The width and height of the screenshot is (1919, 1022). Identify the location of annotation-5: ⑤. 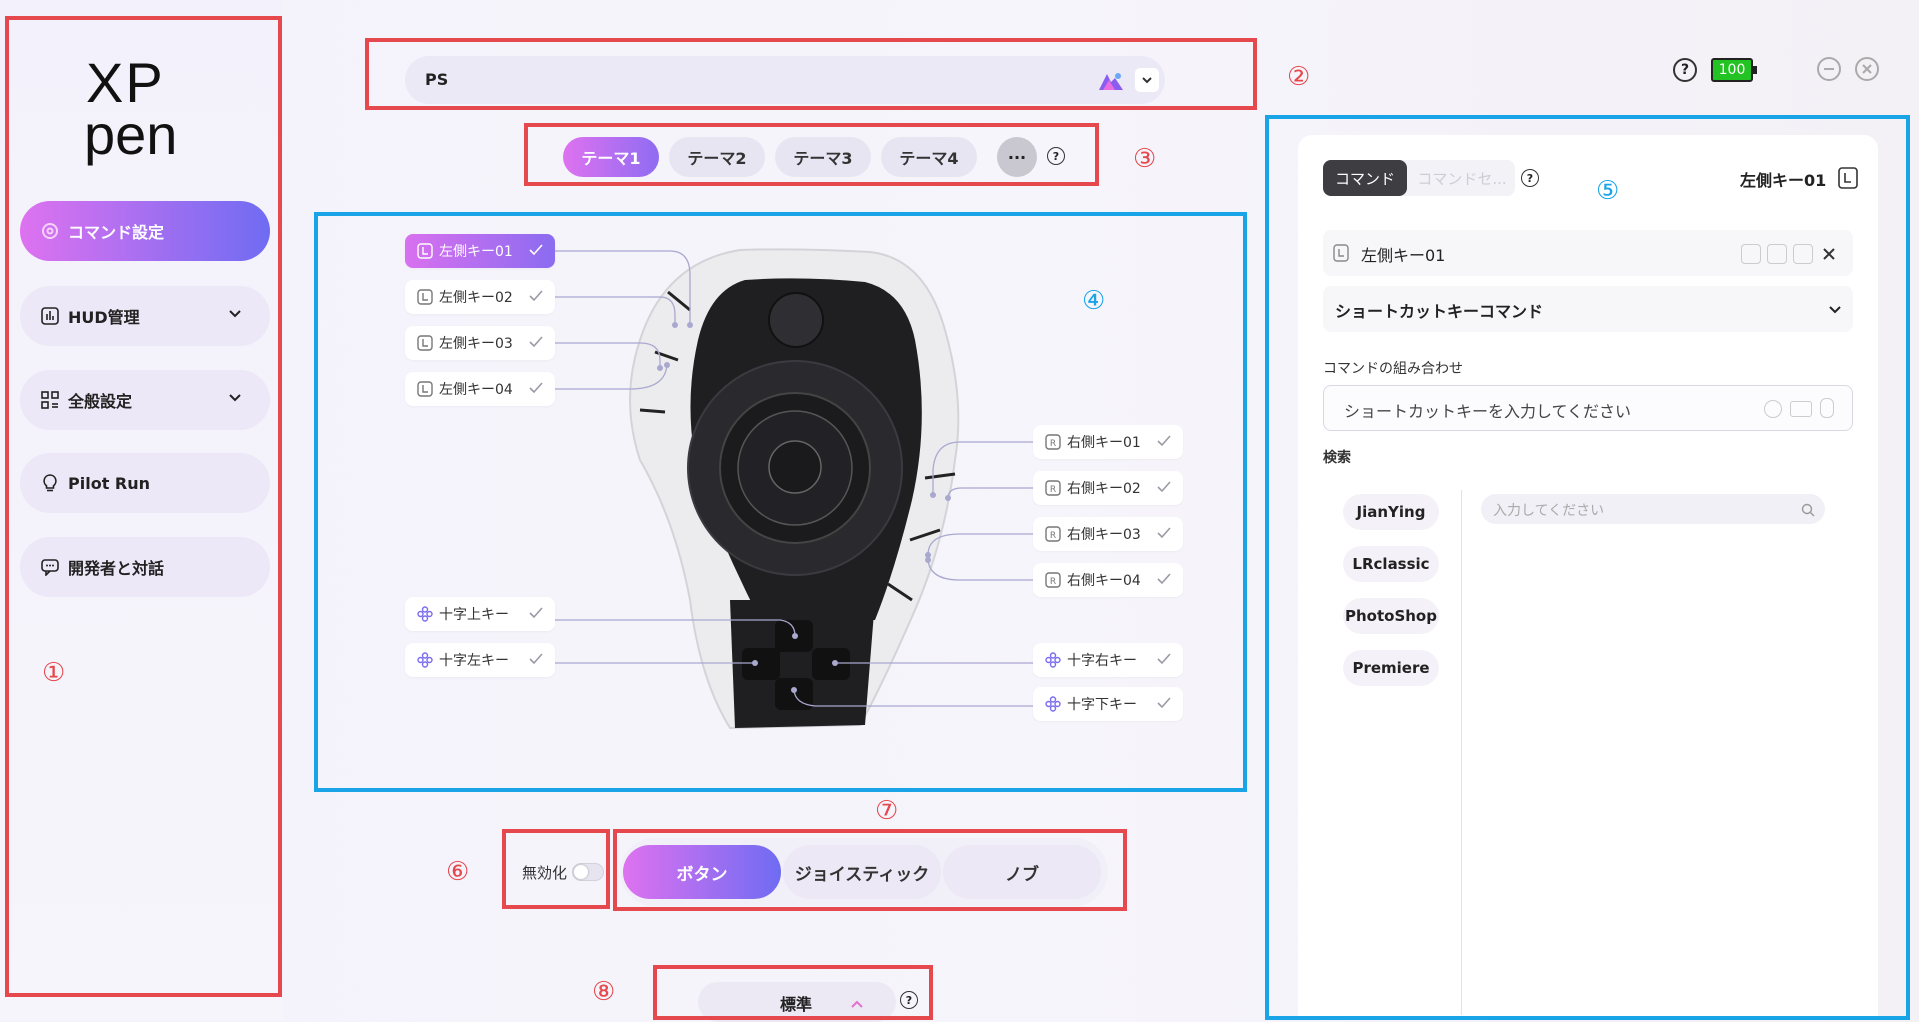
(1608, 191).